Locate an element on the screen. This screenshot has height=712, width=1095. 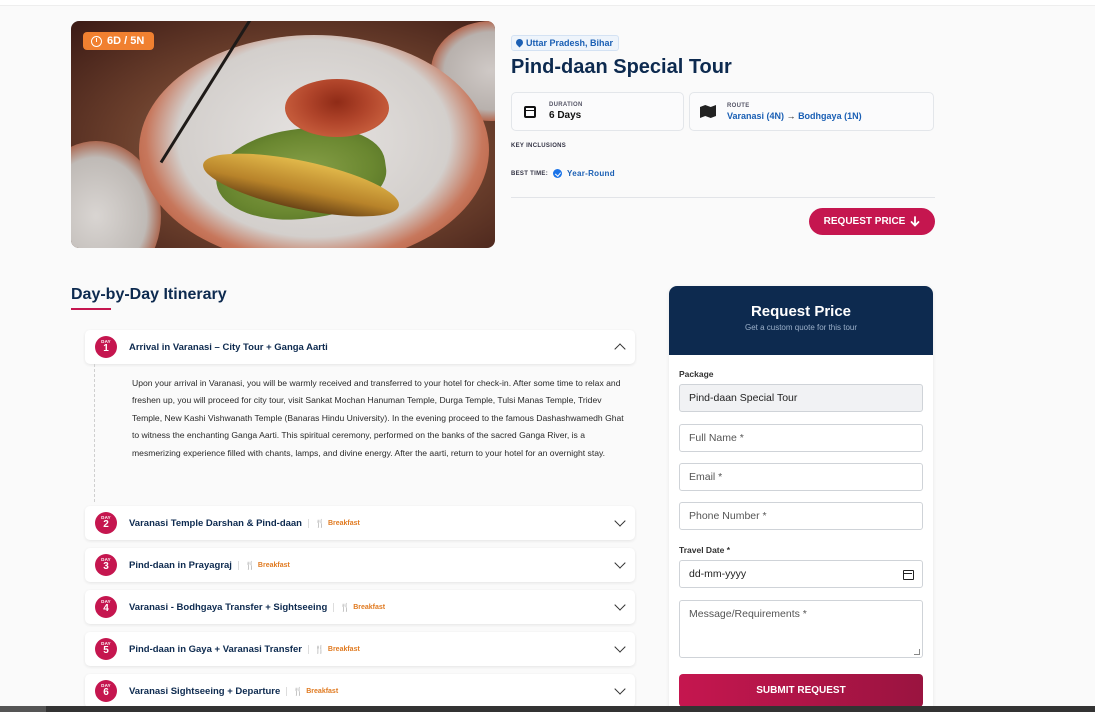
route-box: ROUTE Varanasi (4N) → Bodhgaya (1N) is located at coordinates (811, 111).